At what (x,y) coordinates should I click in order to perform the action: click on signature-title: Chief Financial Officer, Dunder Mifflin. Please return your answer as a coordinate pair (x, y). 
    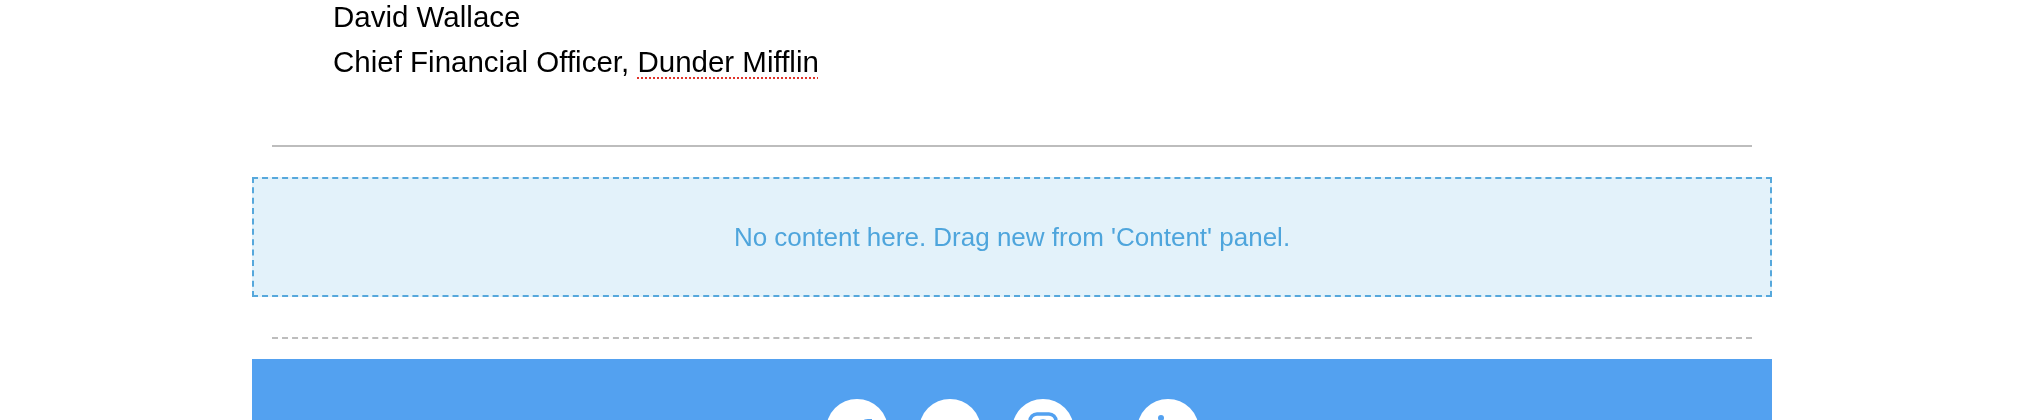
    Looking at the image, I should click on (576, 62).